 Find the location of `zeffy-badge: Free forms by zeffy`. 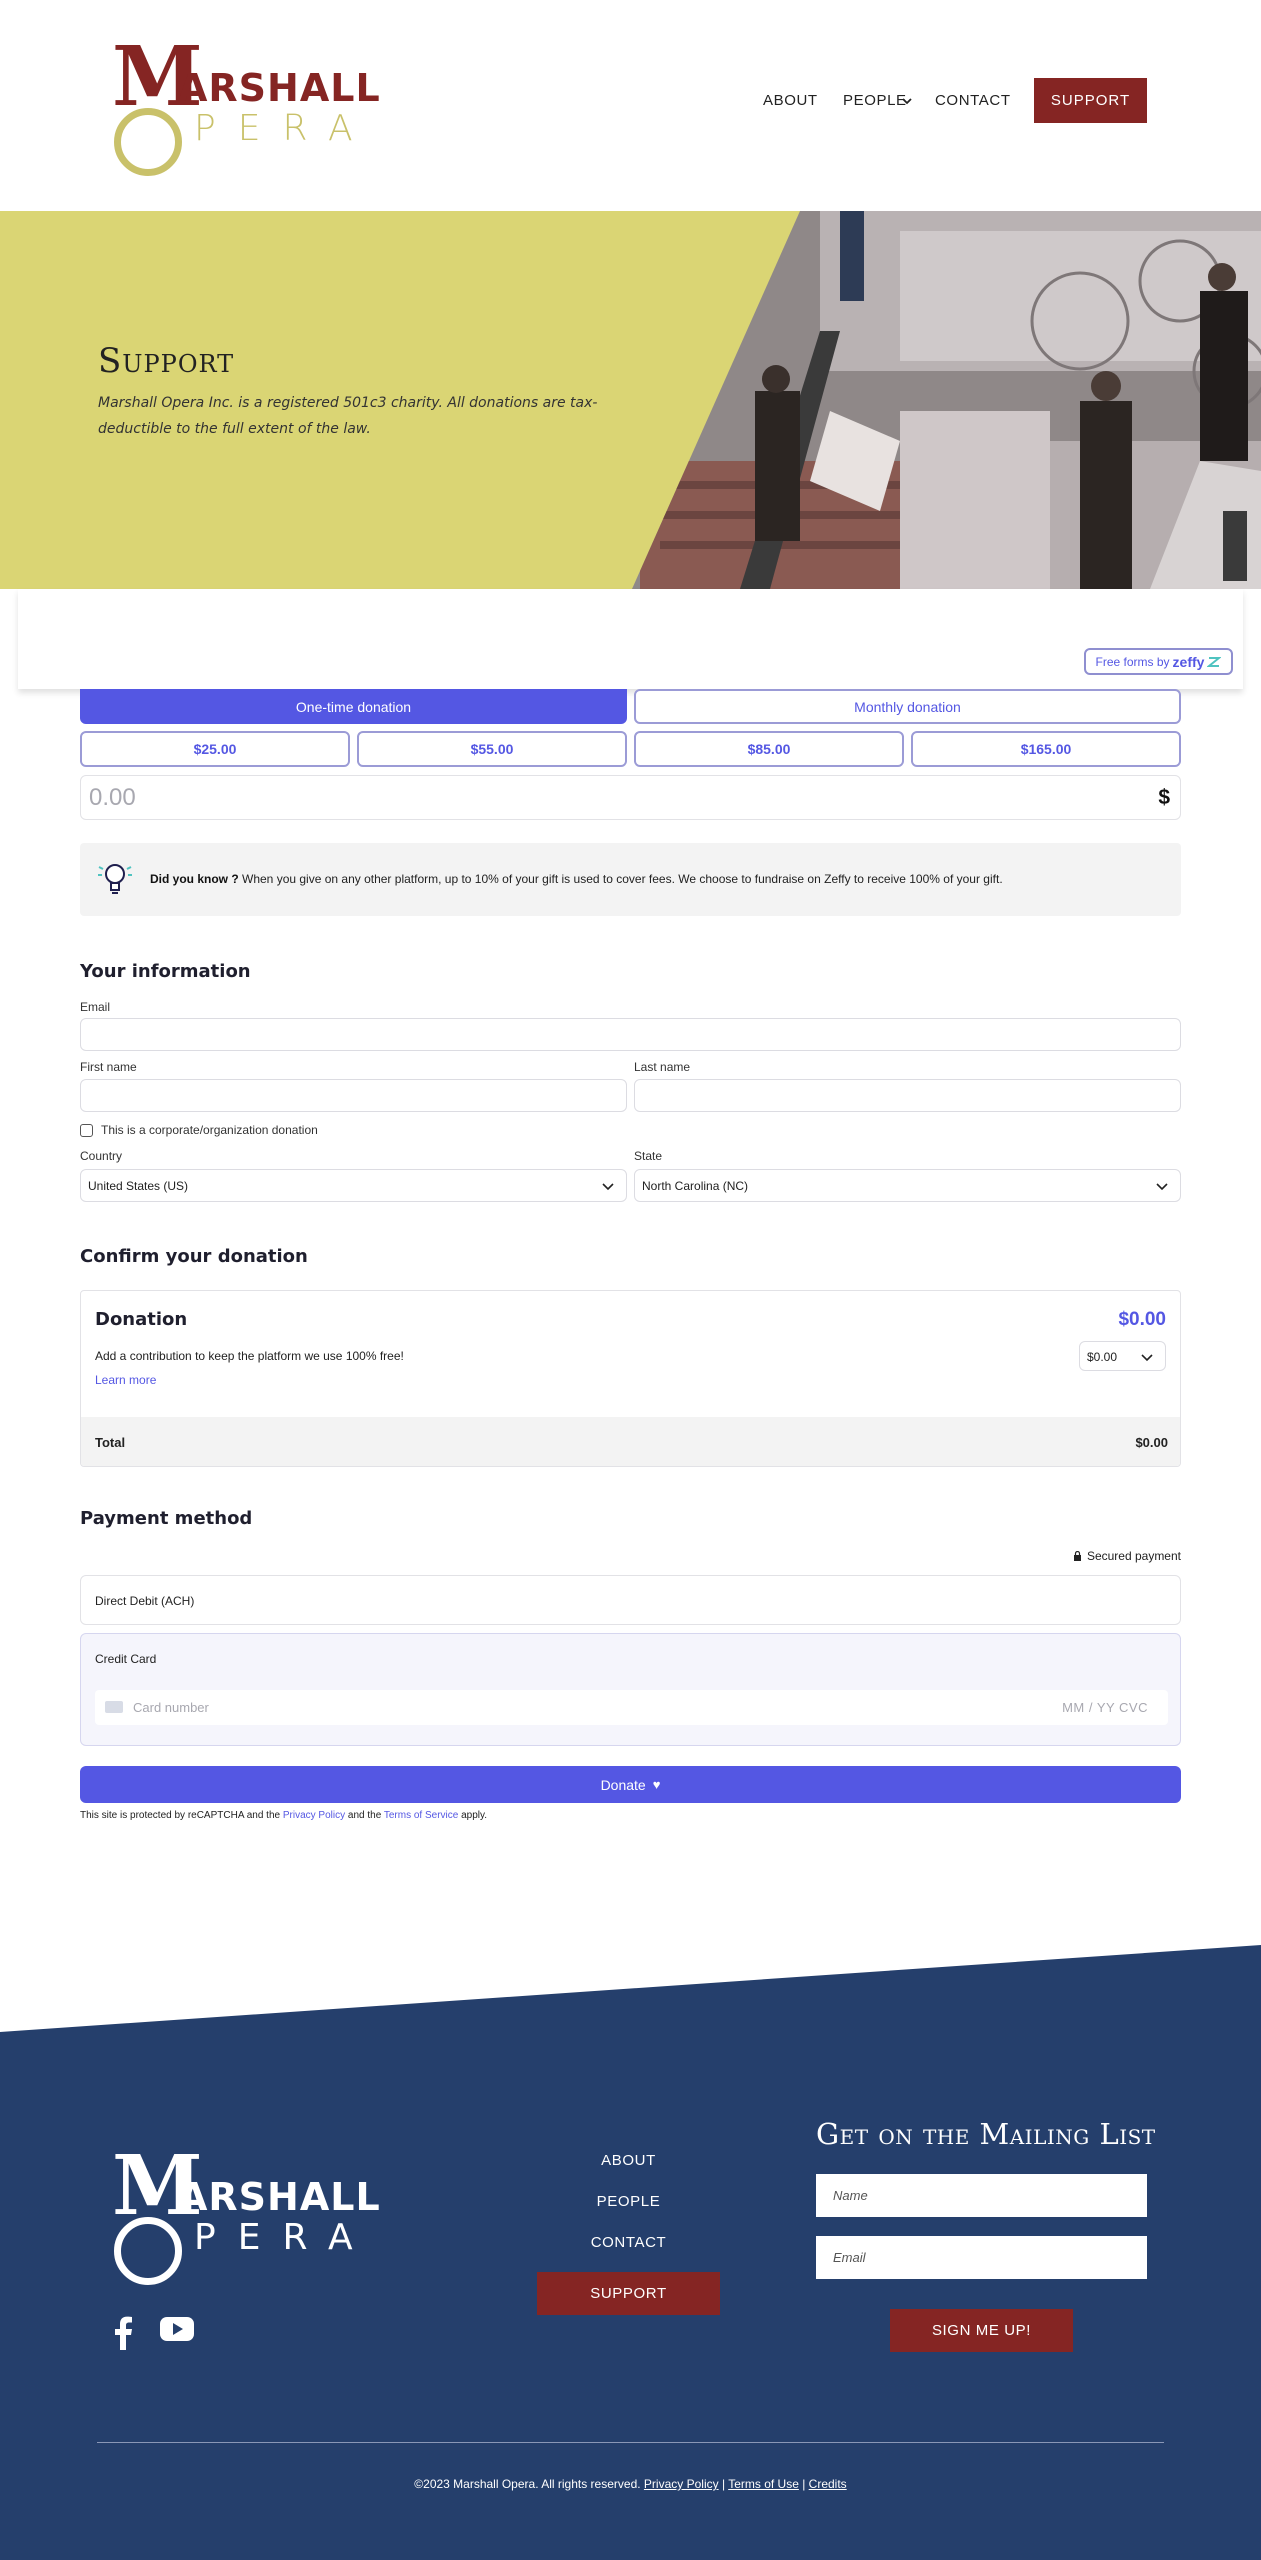

zeffy-badge: Free forms by zeffy is located at coordinates (1158, 661).